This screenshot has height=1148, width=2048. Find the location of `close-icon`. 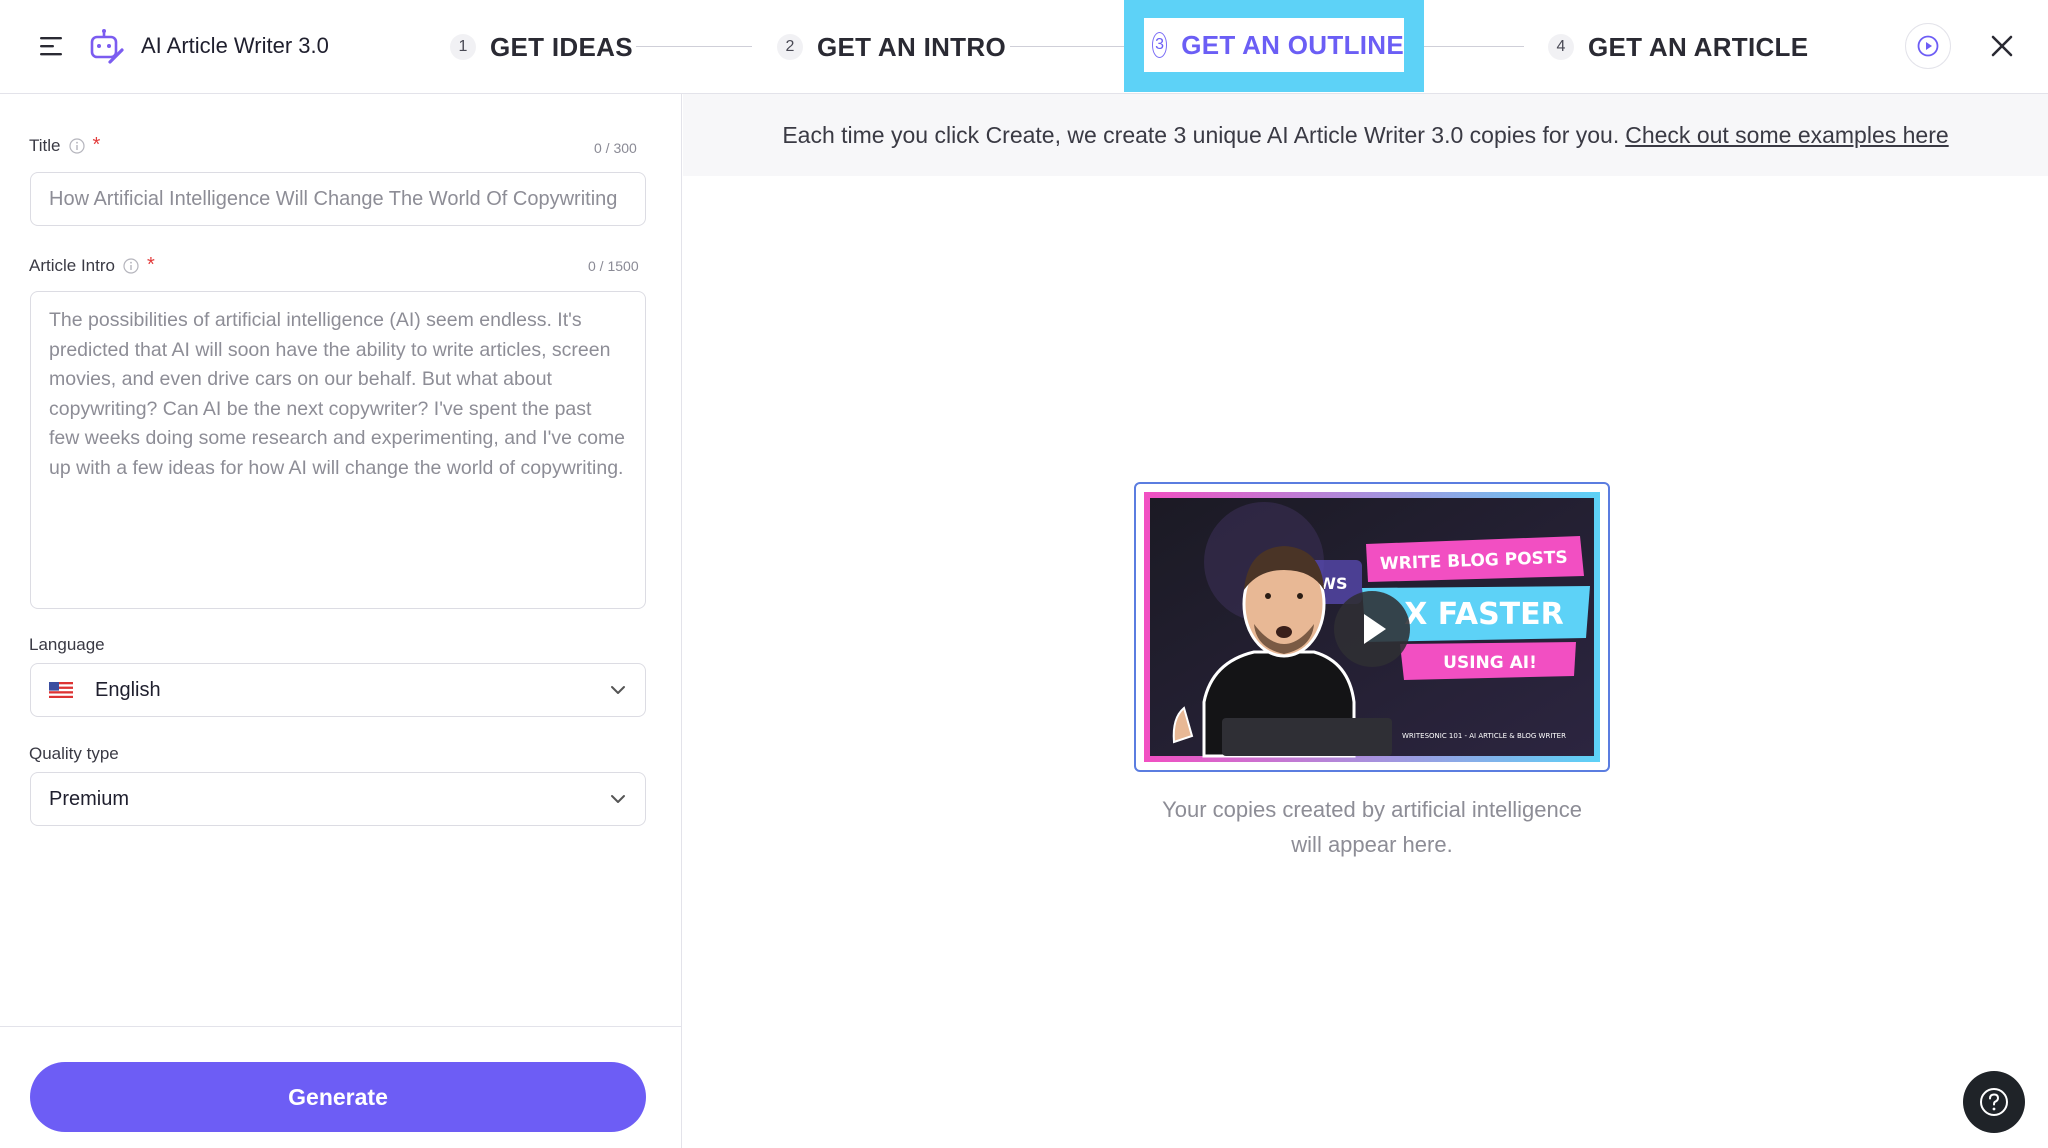

close-icon is located at coordinates (2002, 46).